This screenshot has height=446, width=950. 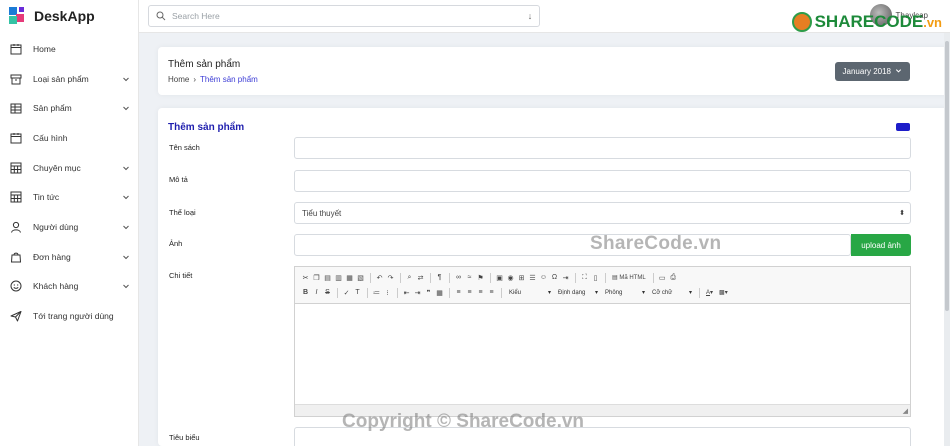 What do you see at coordinates (439, 292) in the screenshot?
I see `div-icon: ▦` at bounding box center [439, 292].